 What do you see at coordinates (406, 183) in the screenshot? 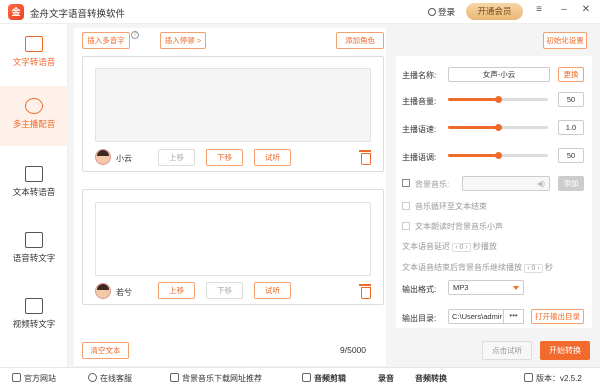
I see `bgm-checkbox` at bounding box center [406, 183].